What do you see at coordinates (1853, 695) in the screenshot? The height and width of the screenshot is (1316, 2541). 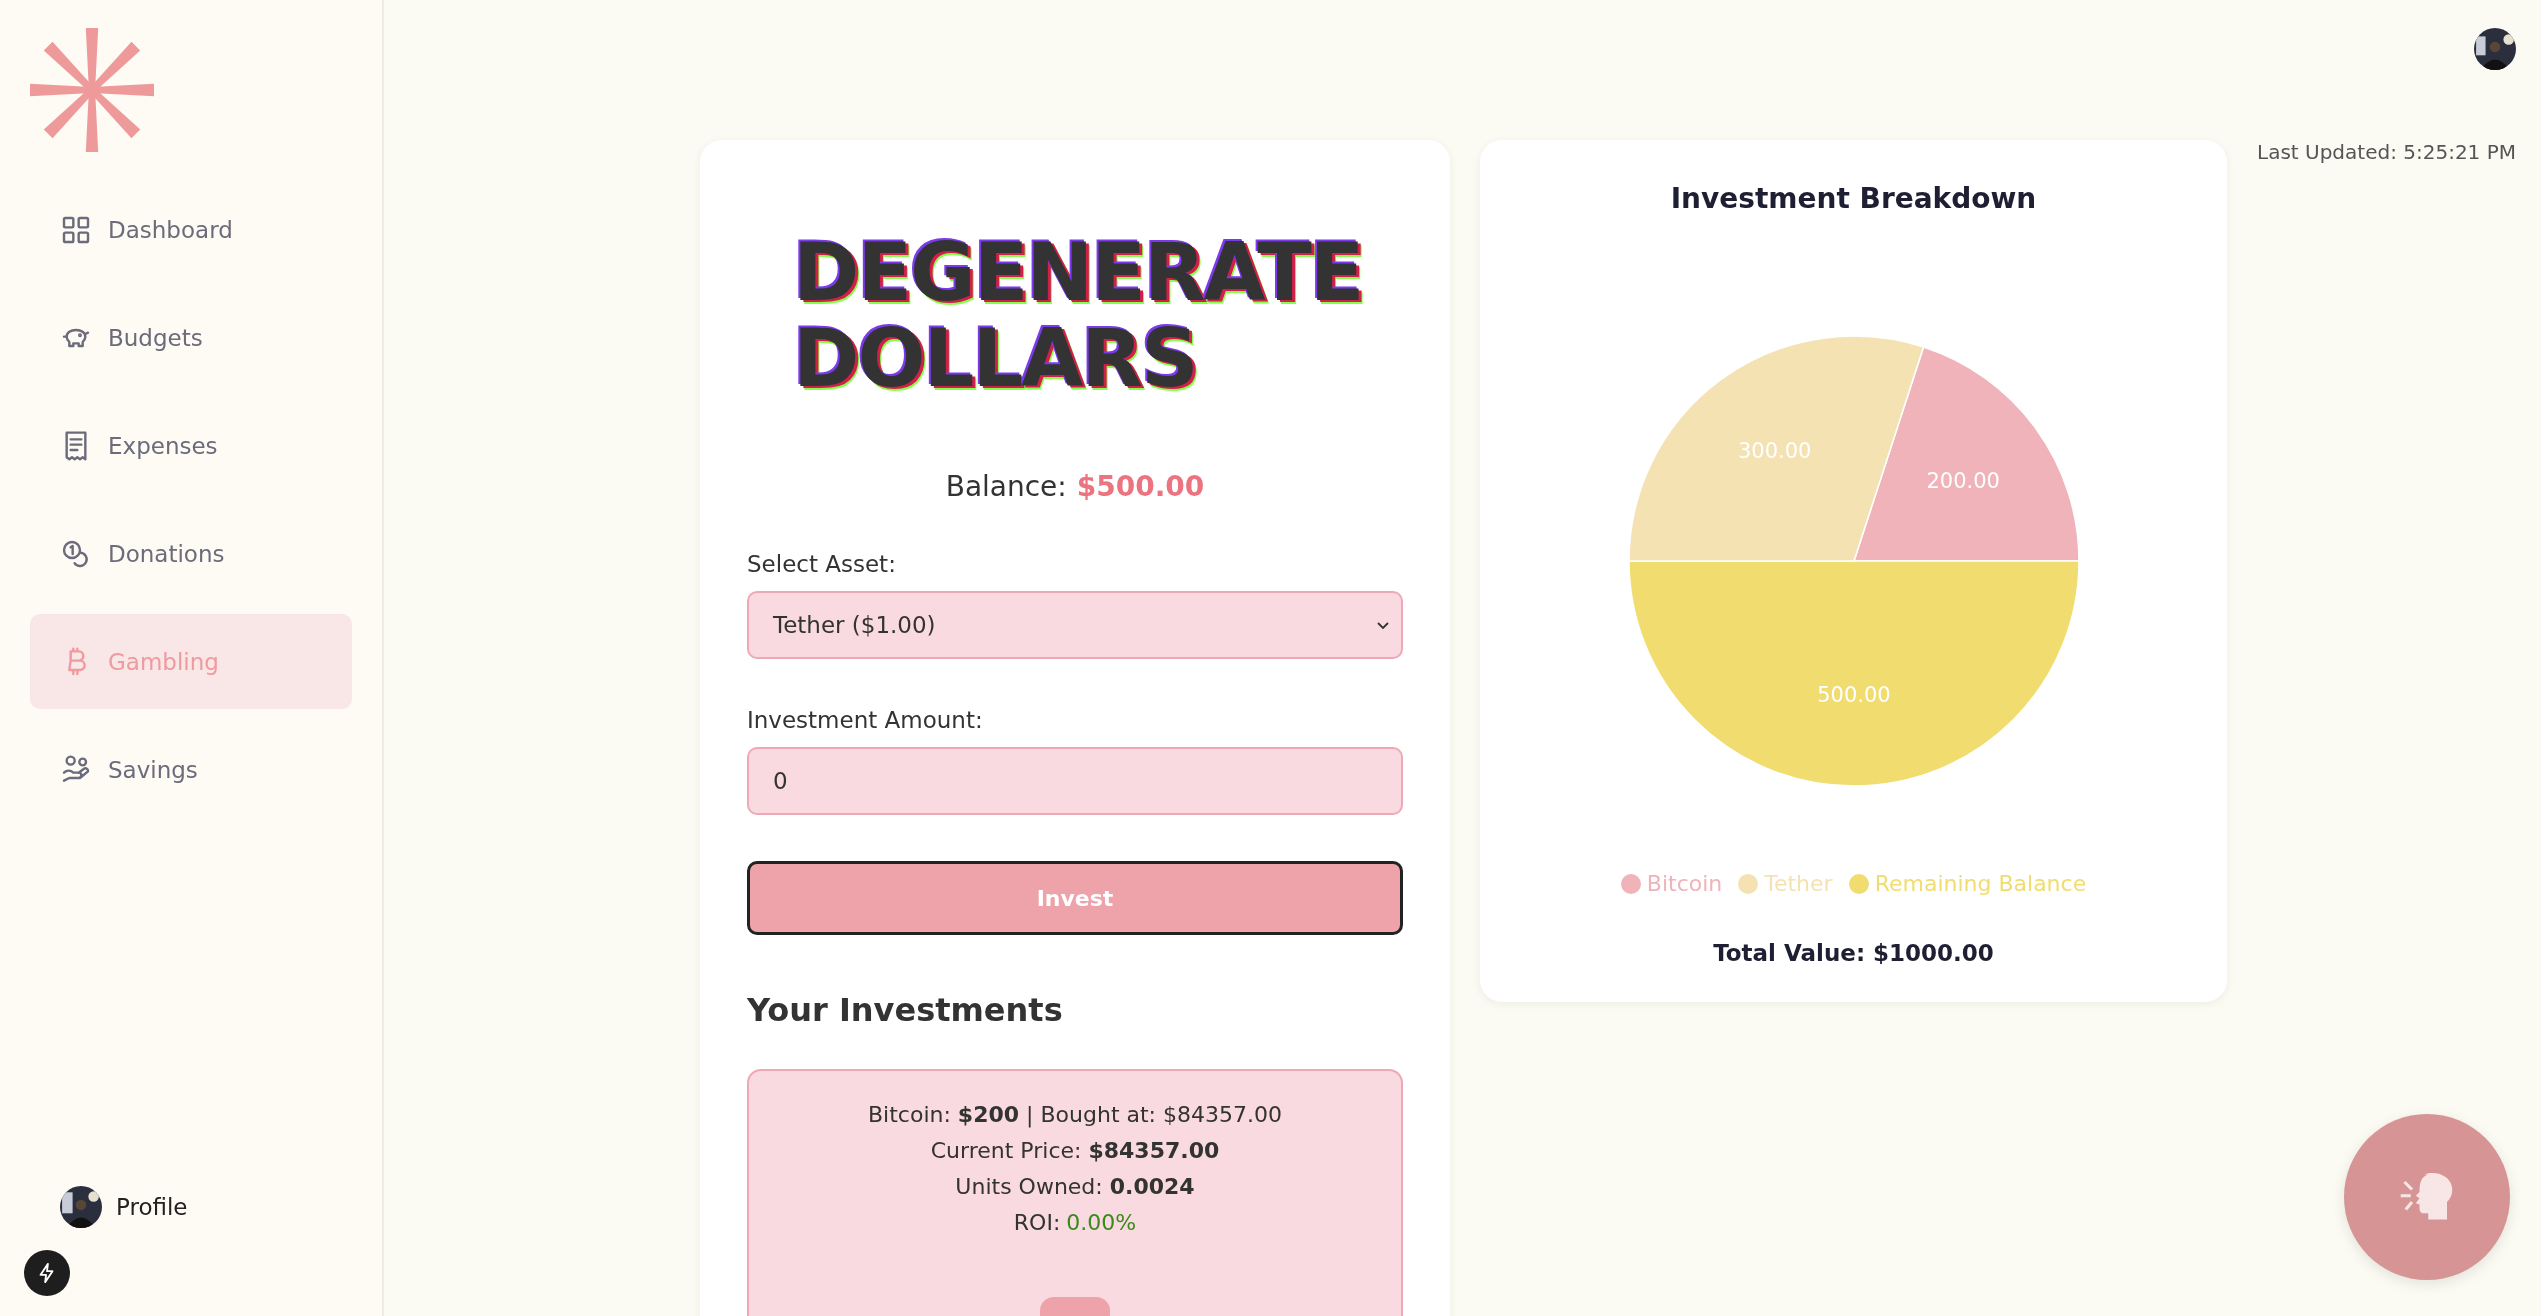 I see `slice-label: 500.00` at bounding box center [1853, 695].